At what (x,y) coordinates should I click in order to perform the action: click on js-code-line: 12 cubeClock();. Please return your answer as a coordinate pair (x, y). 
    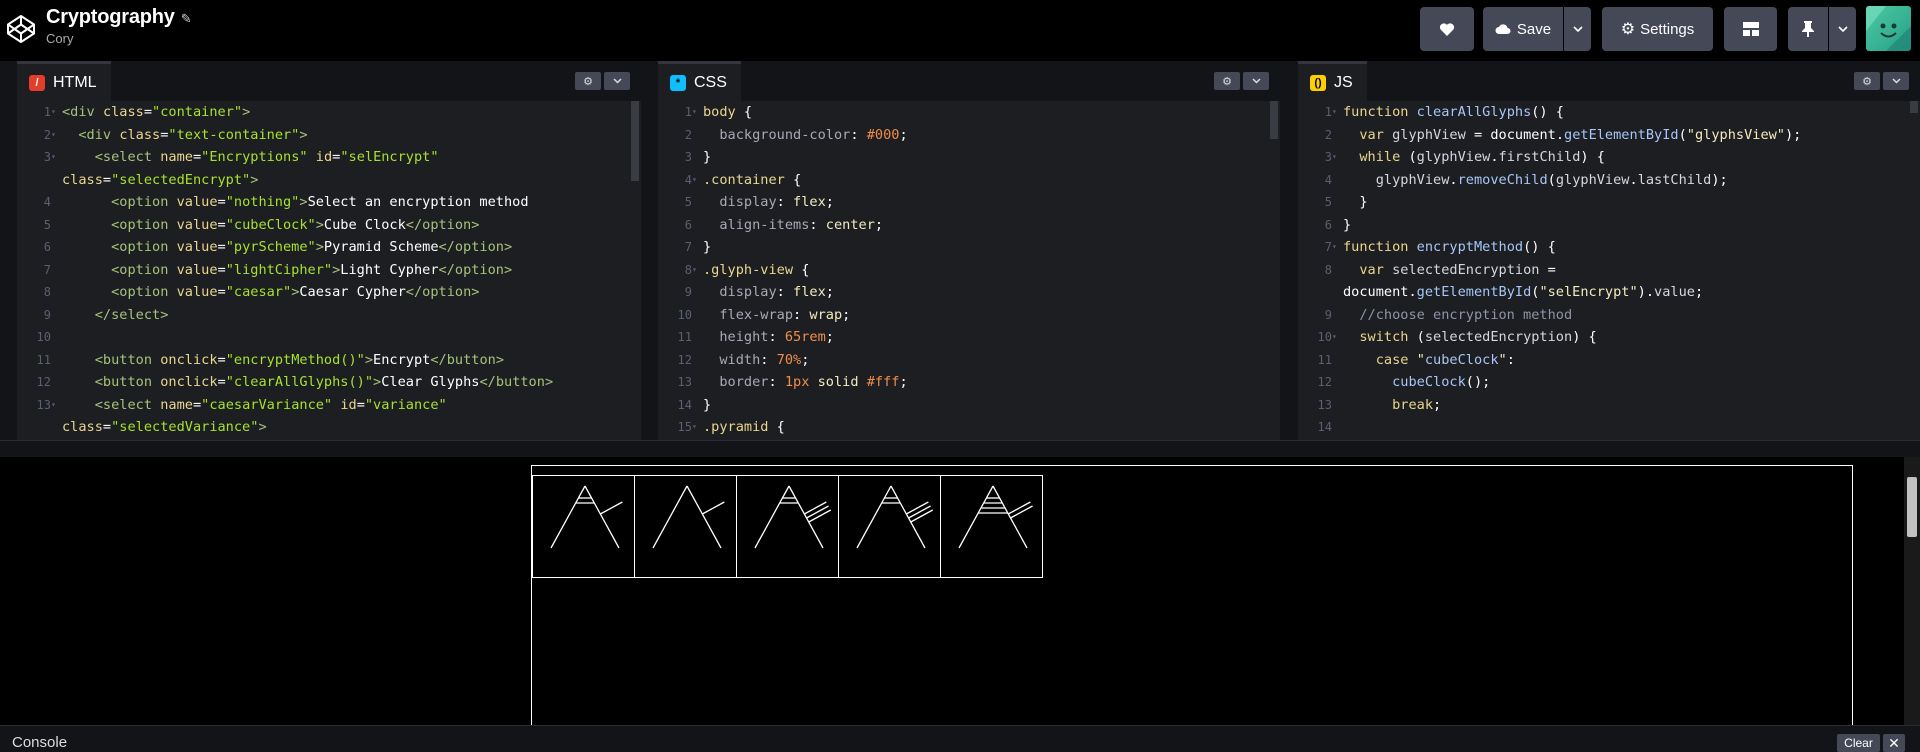
    Looking at the image, I should click on (1609, 382).